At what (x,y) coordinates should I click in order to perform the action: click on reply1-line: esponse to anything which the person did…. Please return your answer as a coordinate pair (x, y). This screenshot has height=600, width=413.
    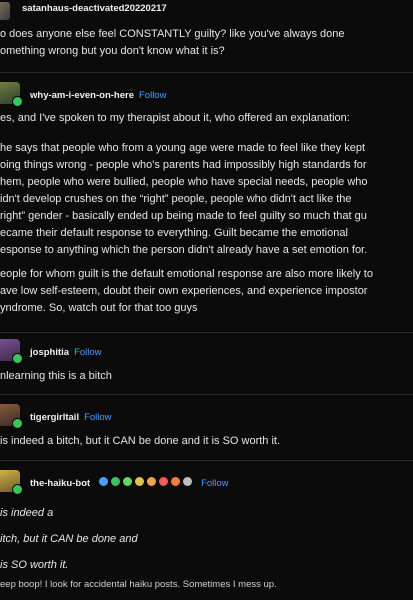
    Looking at the image, I should click on (184, 250).